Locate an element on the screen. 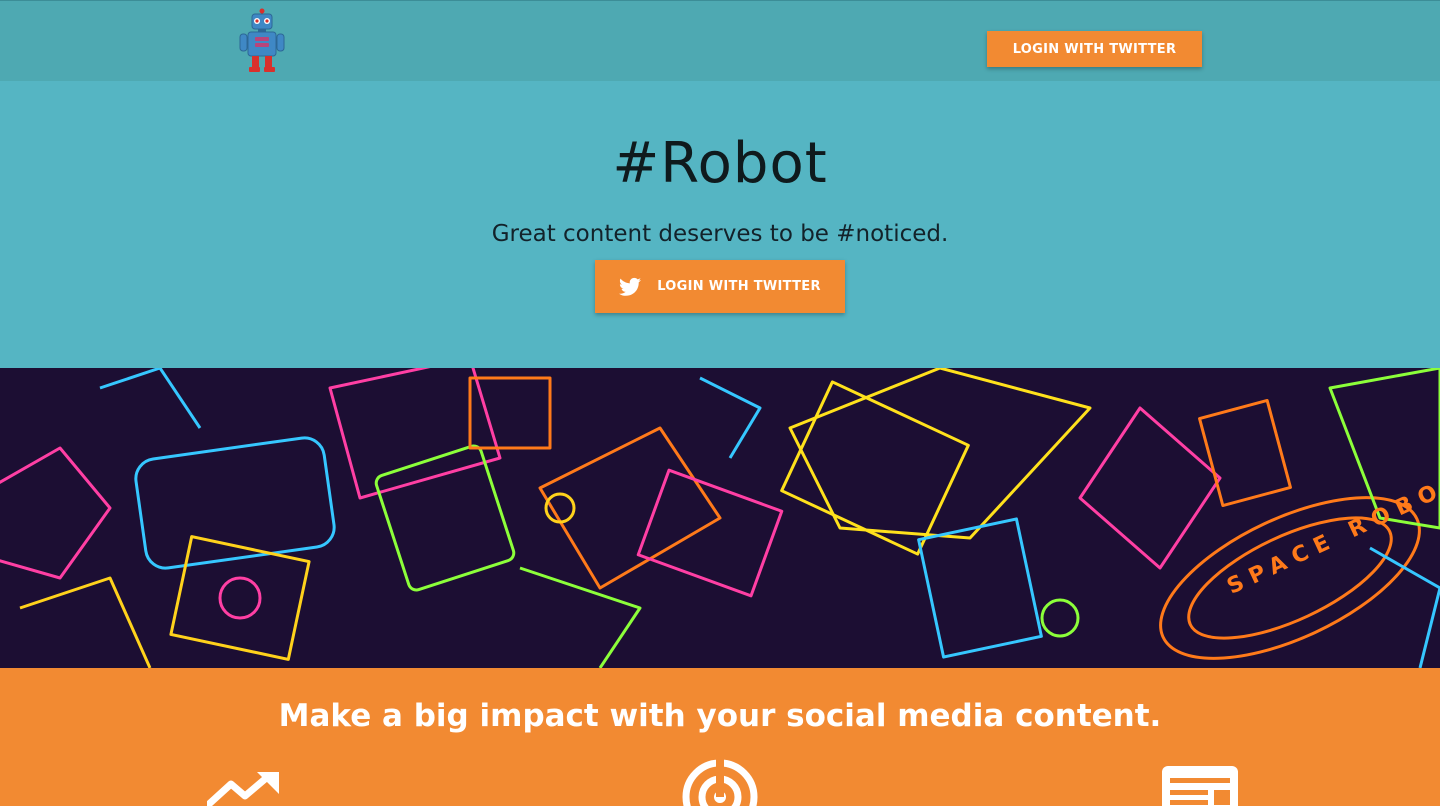 This screenshot has height=806, width=1440. header-login-twitter-button: LOGIN WITH TWITTER is located at coordinates (1094, 49).